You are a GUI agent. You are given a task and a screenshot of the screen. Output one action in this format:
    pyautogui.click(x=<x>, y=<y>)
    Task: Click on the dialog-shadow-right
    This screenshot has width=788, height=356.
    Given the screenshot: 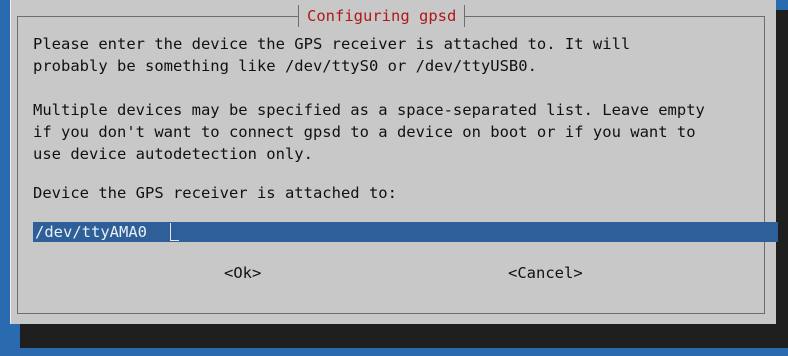 What is the action you would take?
    pyautogui.click(x=782, y=167)
    